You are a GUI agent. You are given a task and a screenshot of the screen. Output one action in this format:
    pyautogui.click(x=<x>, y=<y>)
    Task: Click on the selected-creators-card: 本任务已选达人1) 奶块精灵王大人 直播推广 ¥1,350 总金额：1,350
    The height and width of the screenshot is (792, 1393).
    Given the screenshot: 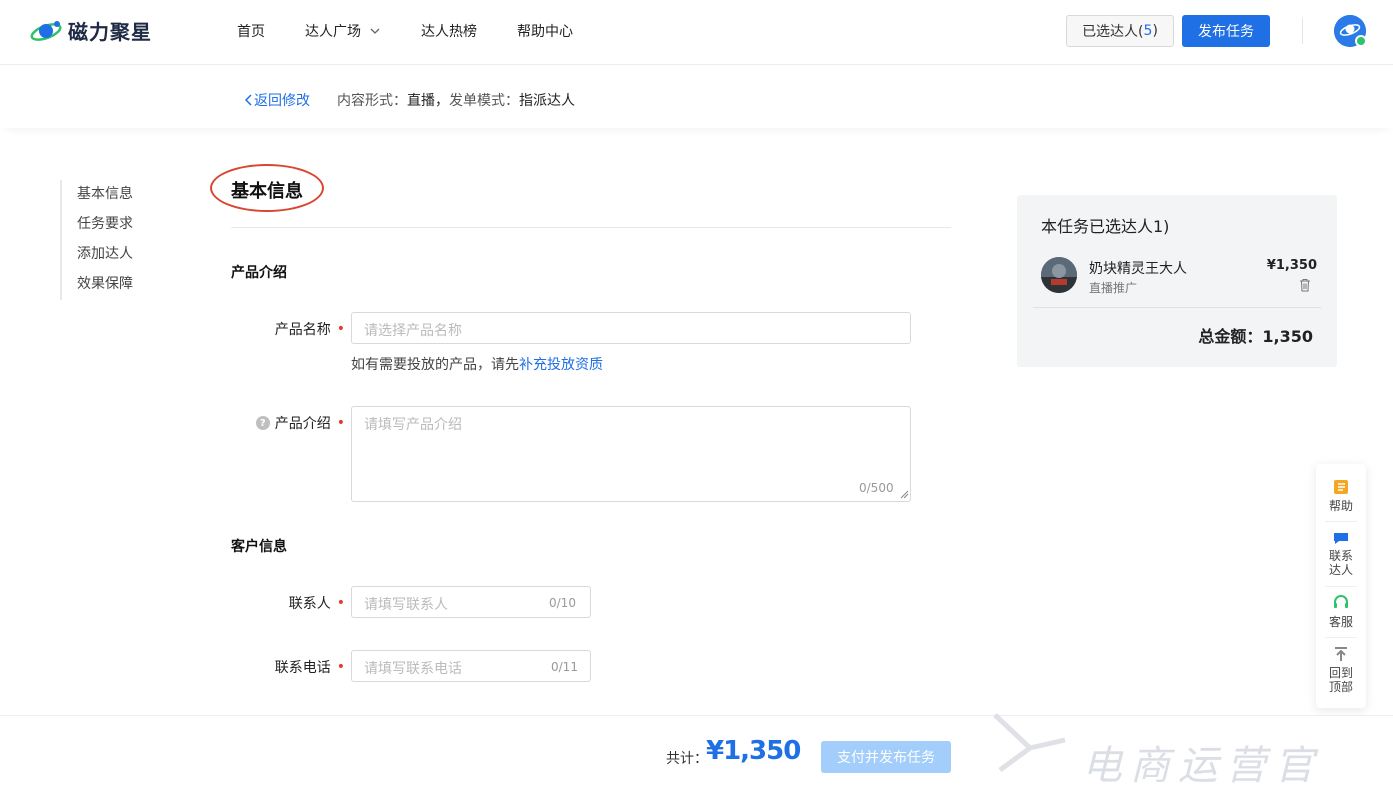 What is the action you would take?
    pyautogui.click(x=1177, y=281)
    